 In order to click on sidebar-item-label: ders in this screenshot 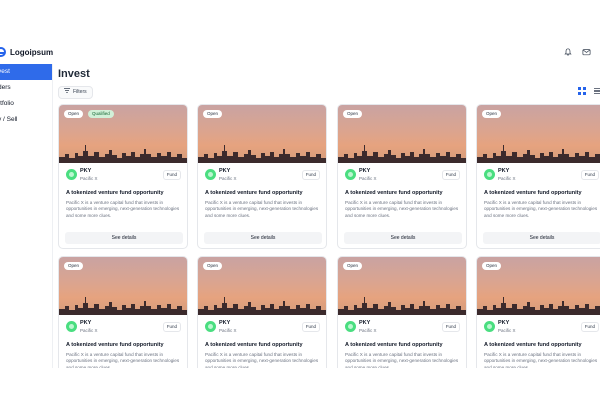, I will do `click(5, 87)`.